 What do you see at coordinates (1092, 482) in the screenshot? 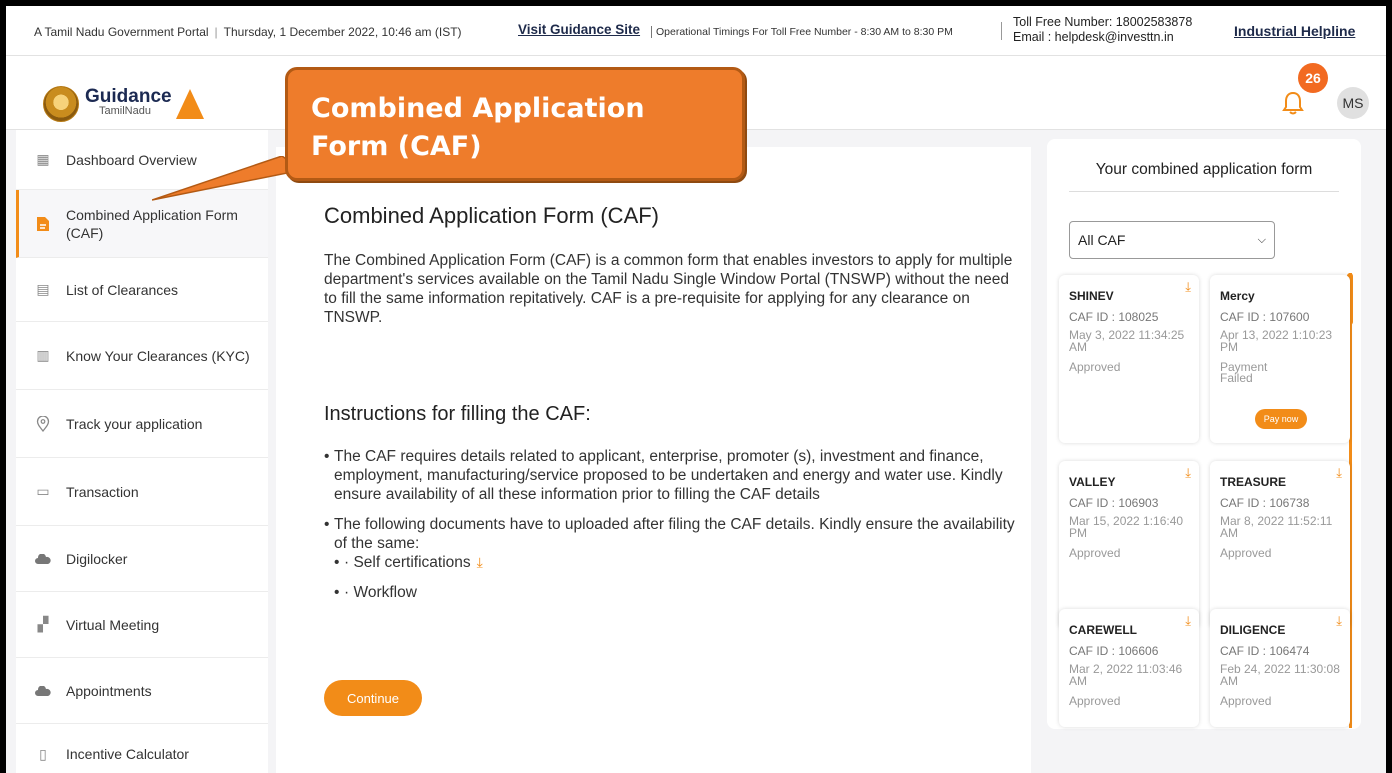
I see `caf-name: VALLEY` at bounding box center [1092, 482].